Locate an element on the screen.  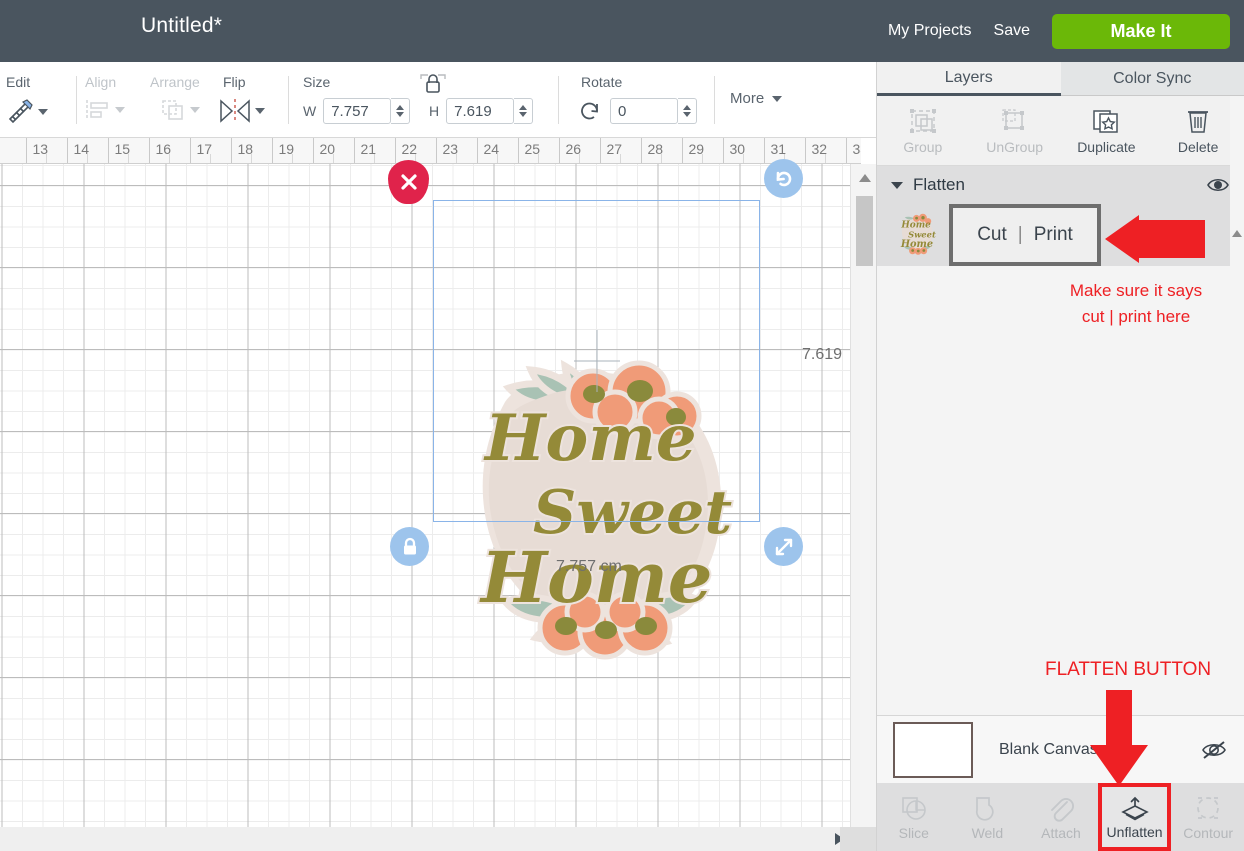
rotate-handle-button is located at coordinates (783, 178).